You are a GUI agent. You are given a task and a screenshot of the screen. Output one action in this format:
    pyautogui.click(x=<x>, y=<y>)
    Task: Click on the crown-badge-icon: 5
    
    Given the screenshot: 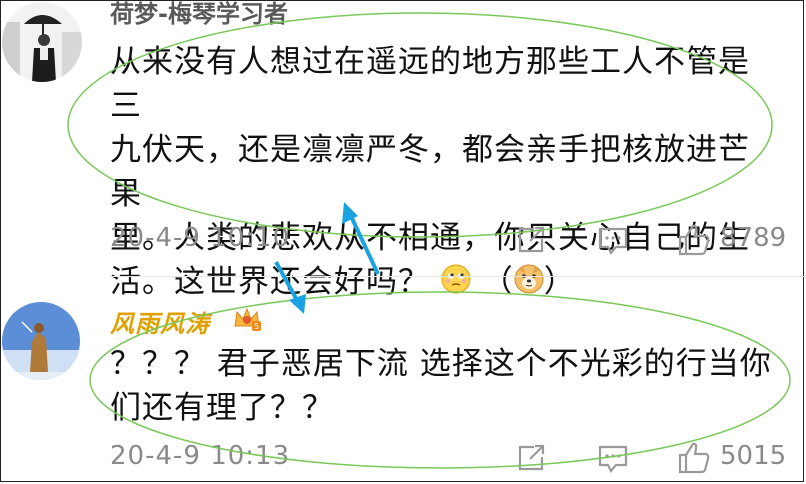 What is the action you would take?
    pyautogui.click(x=247, y=319)
    